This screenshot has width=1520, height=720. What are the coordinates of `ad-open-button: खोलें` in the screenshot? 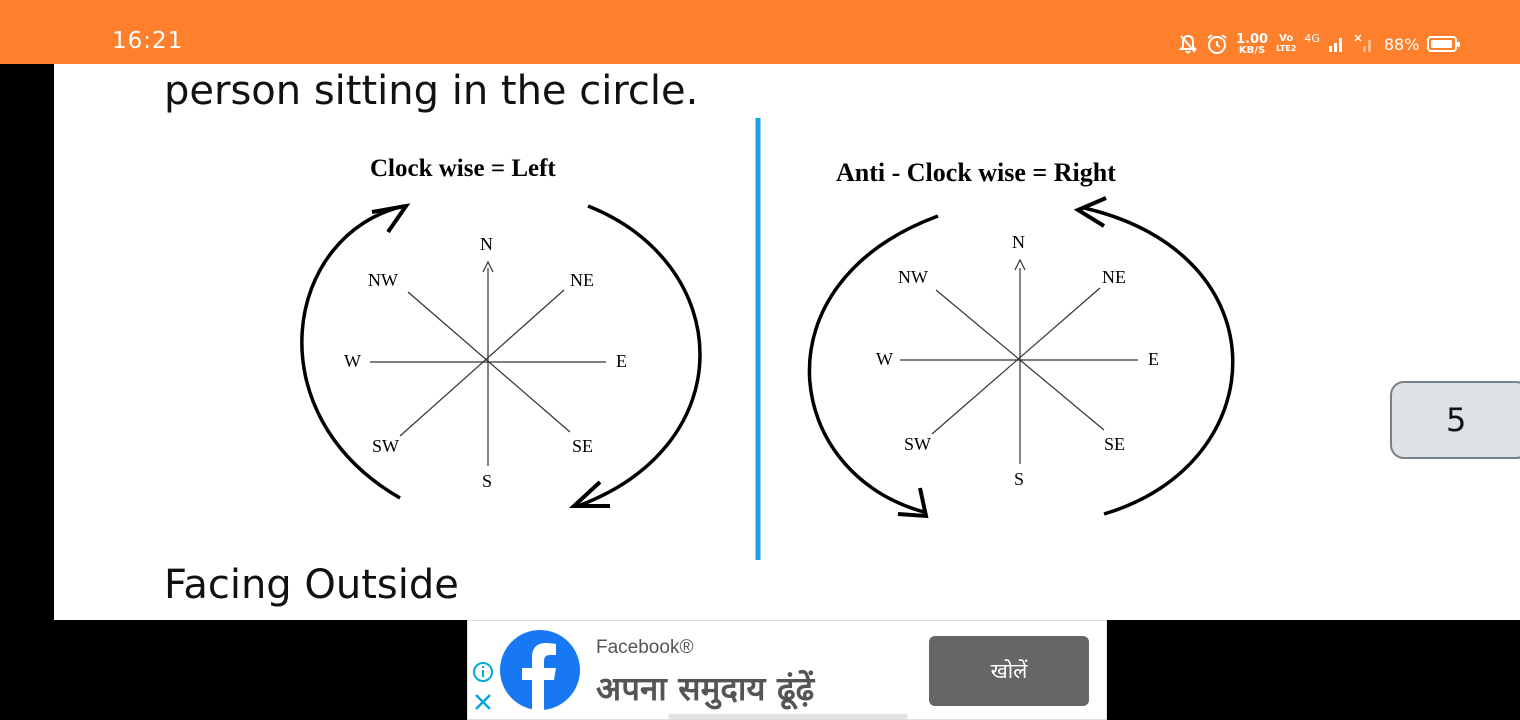 It's located at (1009, 671).